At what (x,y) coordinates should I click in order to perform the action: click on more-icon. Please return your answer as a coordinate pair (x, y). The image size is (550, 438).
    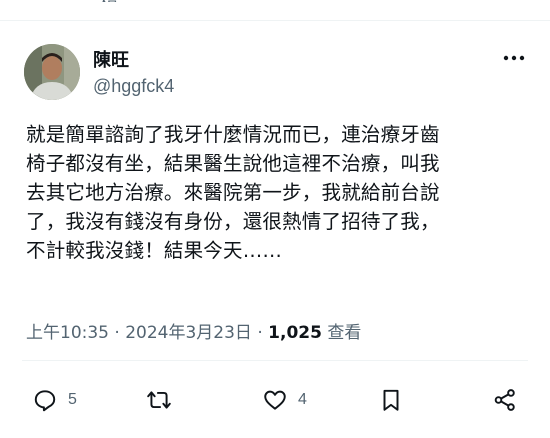
    Looking at the image, I should click on (514, 58).